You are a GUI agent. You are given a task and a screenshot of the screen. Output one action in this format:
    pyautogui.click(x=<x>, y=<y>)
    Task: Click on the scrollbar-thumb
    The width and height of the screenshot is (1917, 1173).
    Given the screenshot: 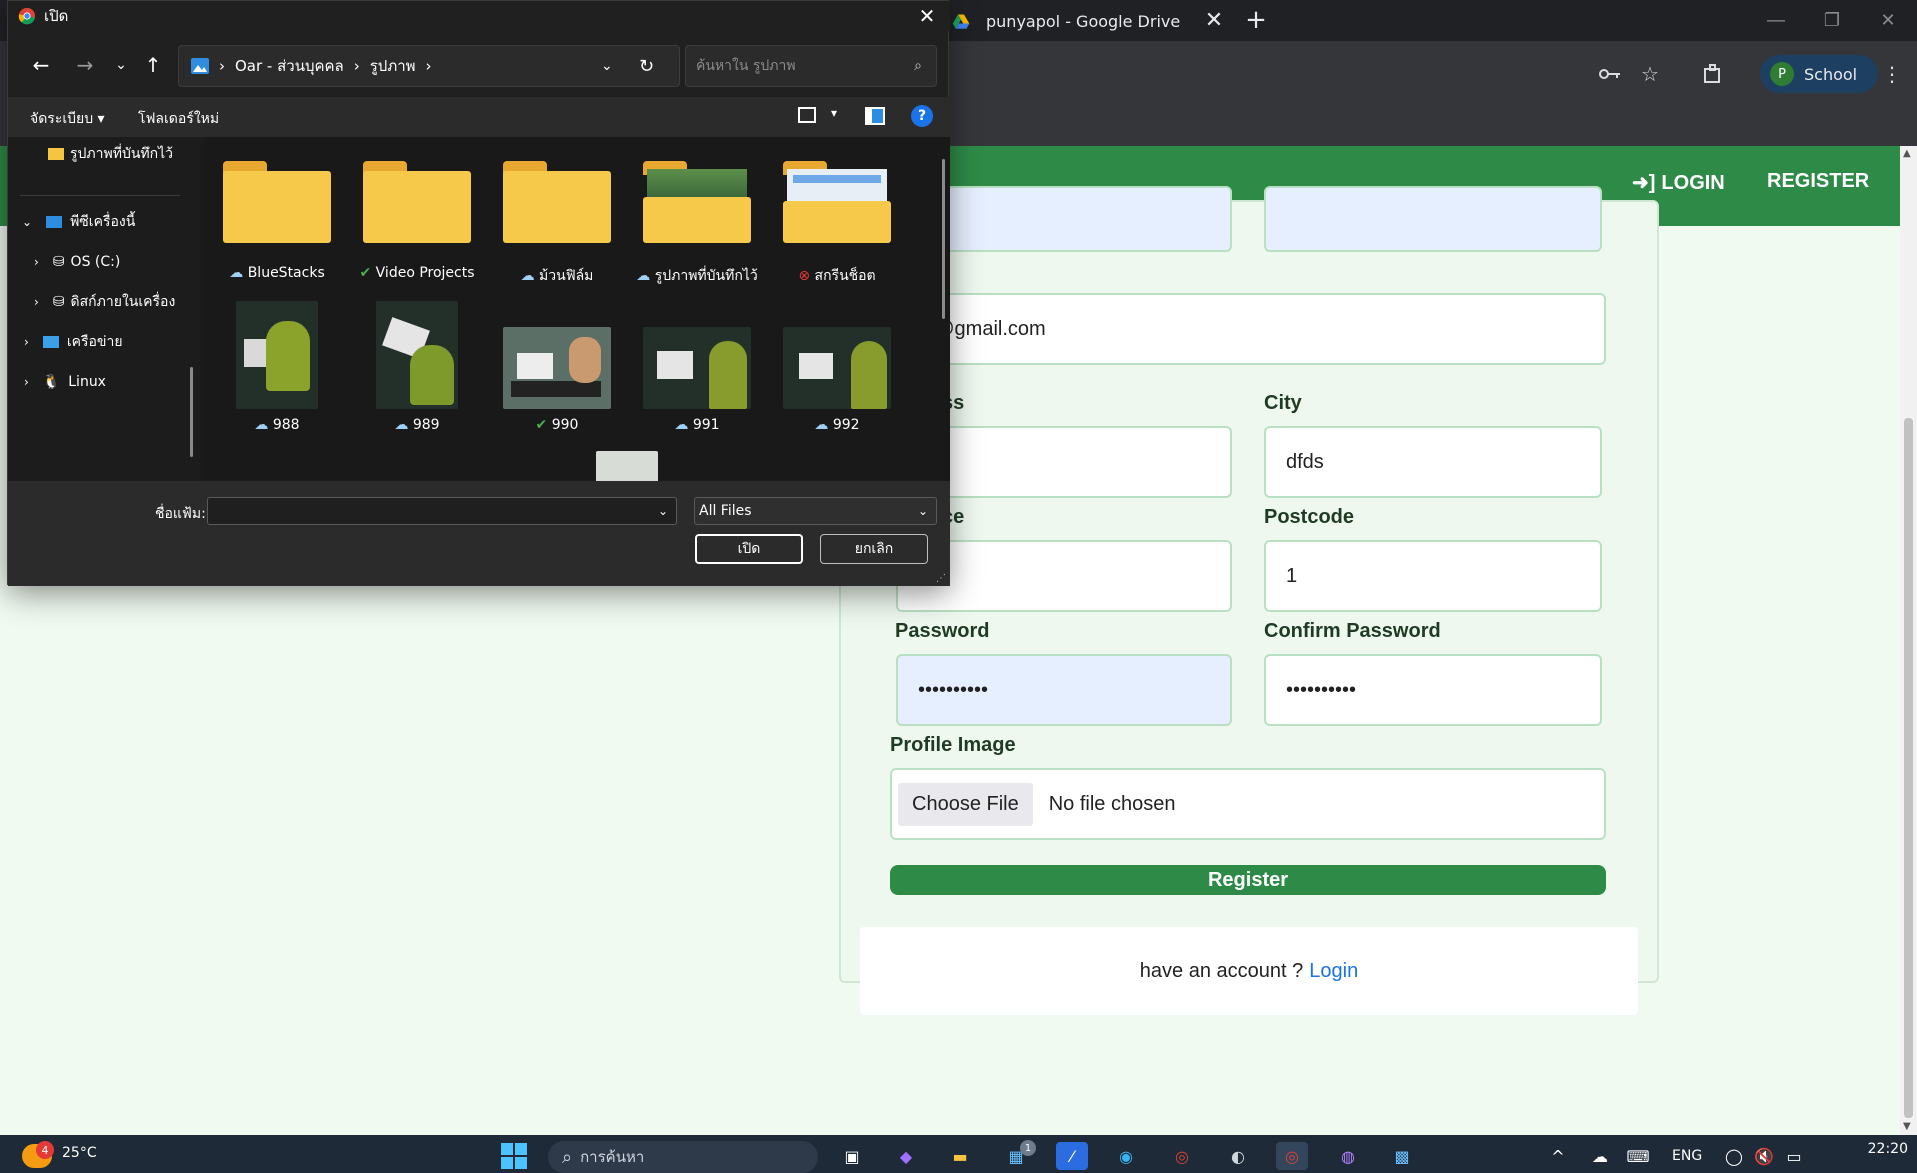 What is the action you would take?
    pyautogui.click(x=1908, y=768)
    